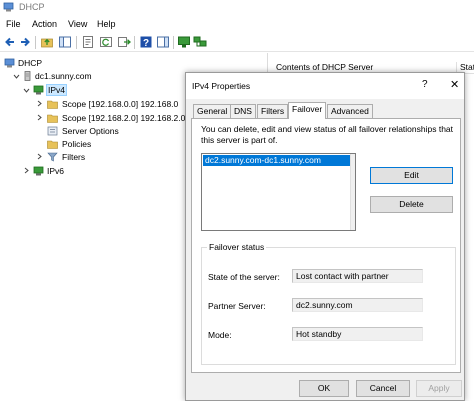 The height and width of the screenshot is (401, 474). Describe the element at coordinates (278, 192) in the screenshot. I see `failover-relationships-list: dc2.sunny.com-dc1.sunny.com` at that location.